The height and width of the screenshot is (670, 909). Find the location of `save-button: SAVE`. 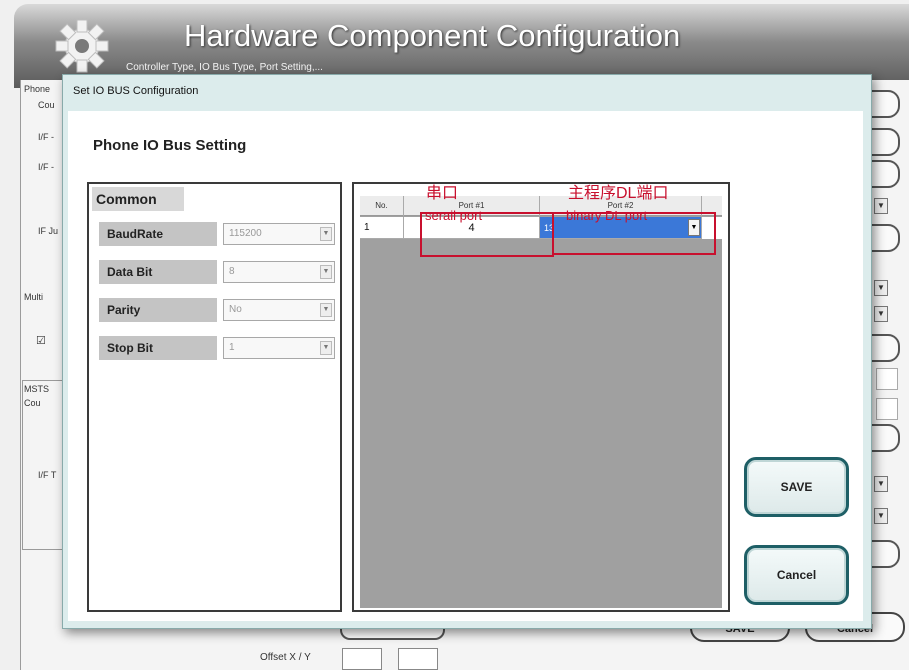

save-button: SAVE is located at coordinates (796, 487).